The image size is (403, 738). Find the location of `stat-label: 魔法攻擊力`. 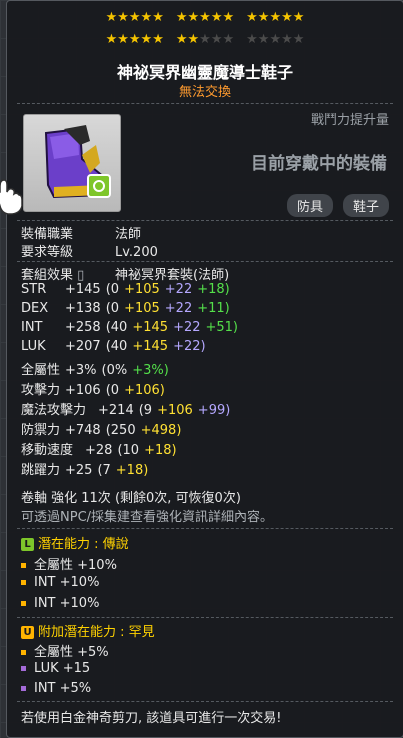

stat-label: 魔法攻擊力 is located at coordinates (54, 410).